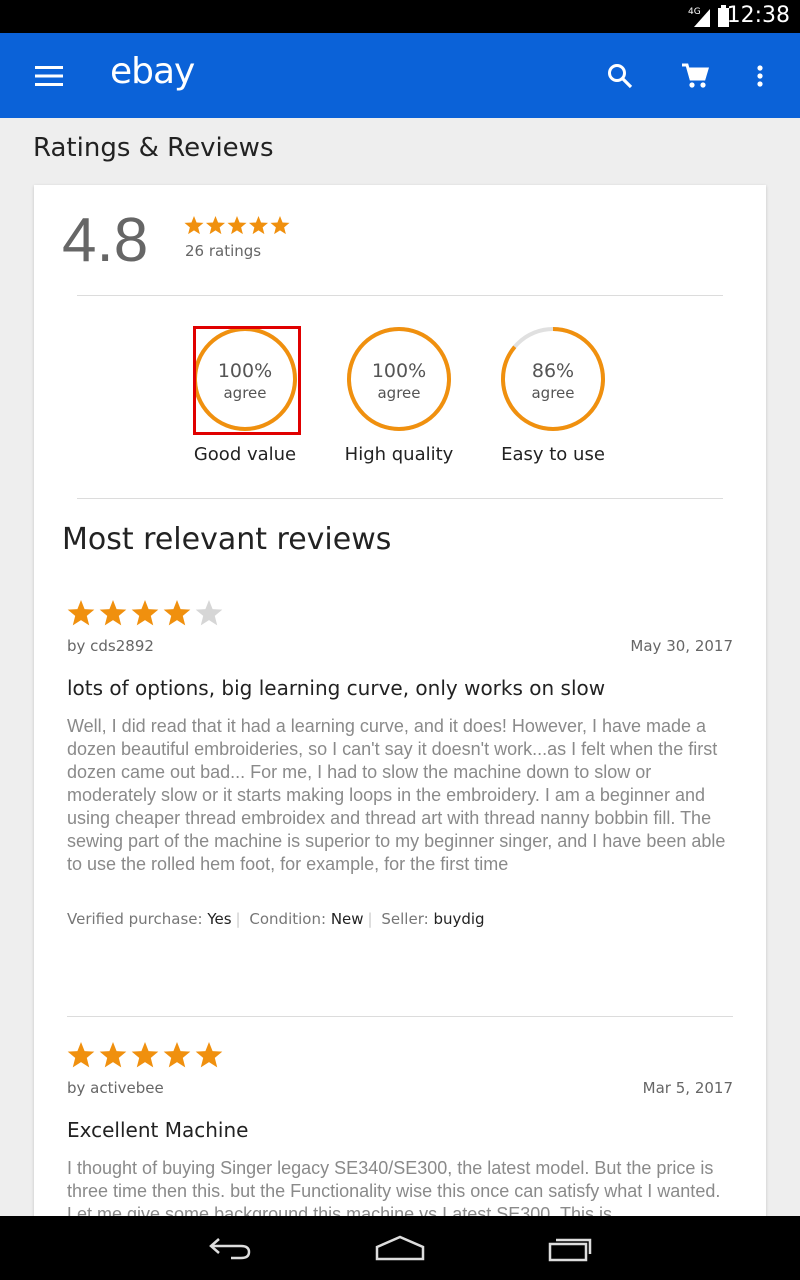 The height and width of the screenshot is (1280, 800). Describe the element at coordinates (399, 454) in the screenshot. I see `aspect-label: High quality` at that location.